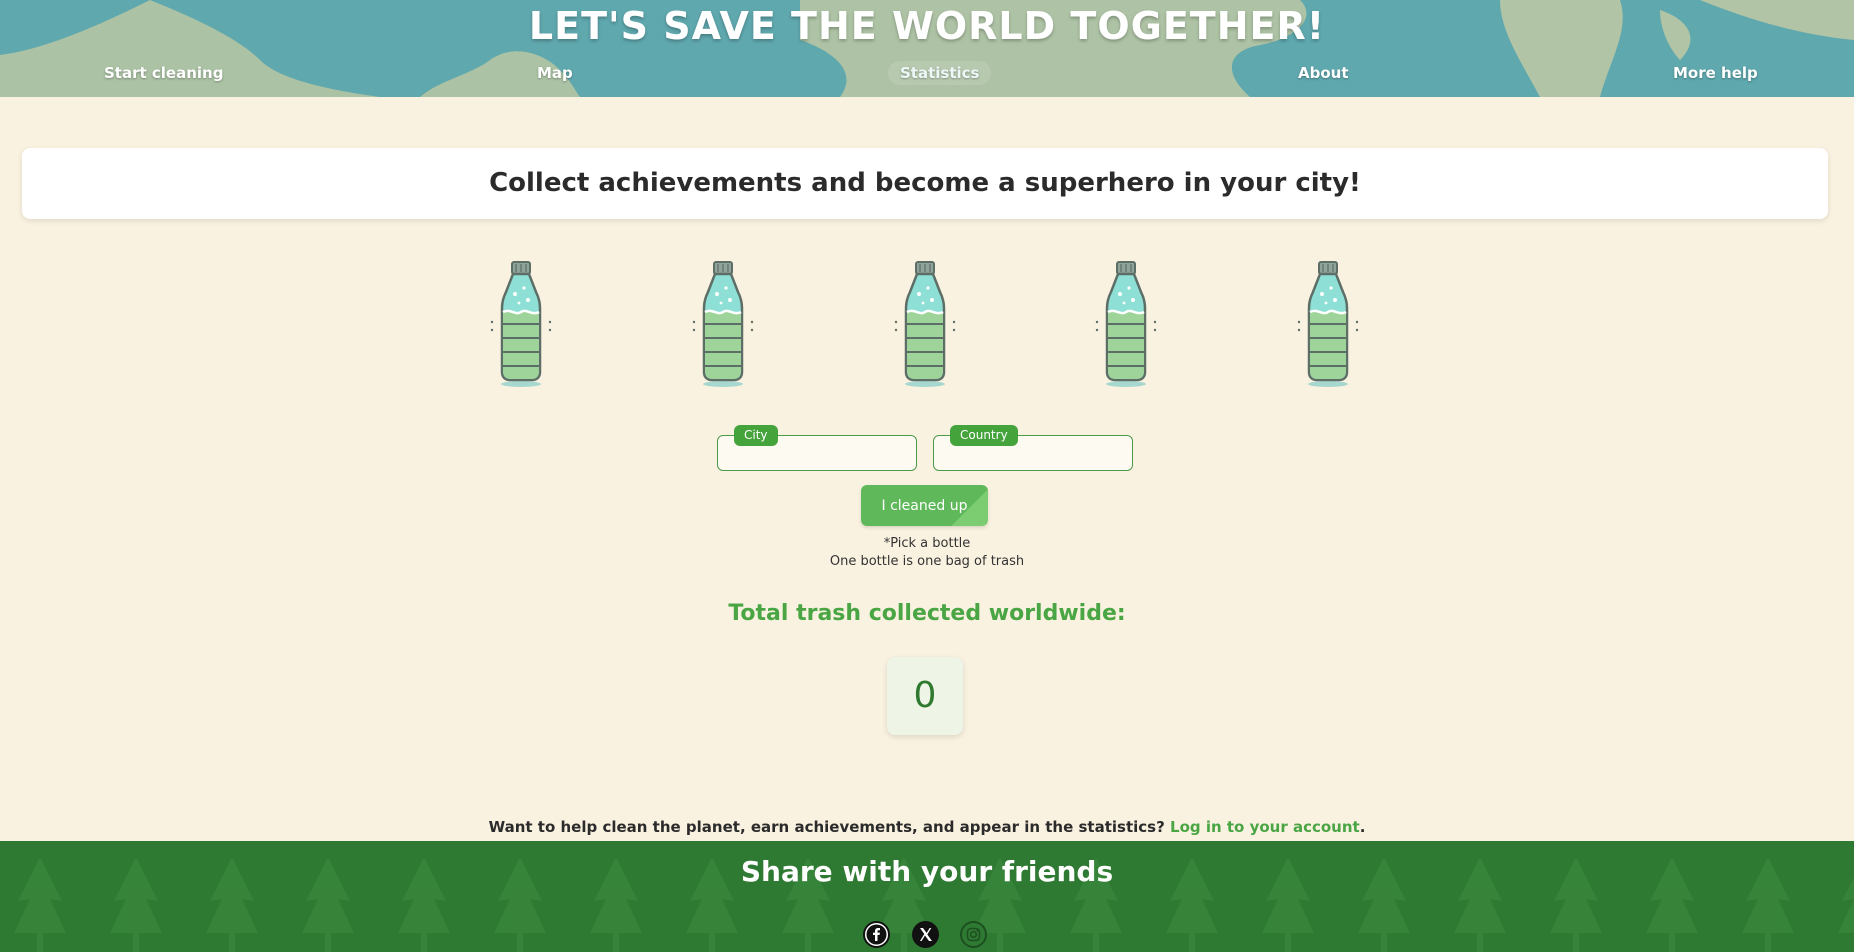 This screenshot has width=1854, height=952. Describe the element at coordinates (927, 561) in the screenshot. I see `bottle-unit-hint: One bottle is one bag of trash` at that location.